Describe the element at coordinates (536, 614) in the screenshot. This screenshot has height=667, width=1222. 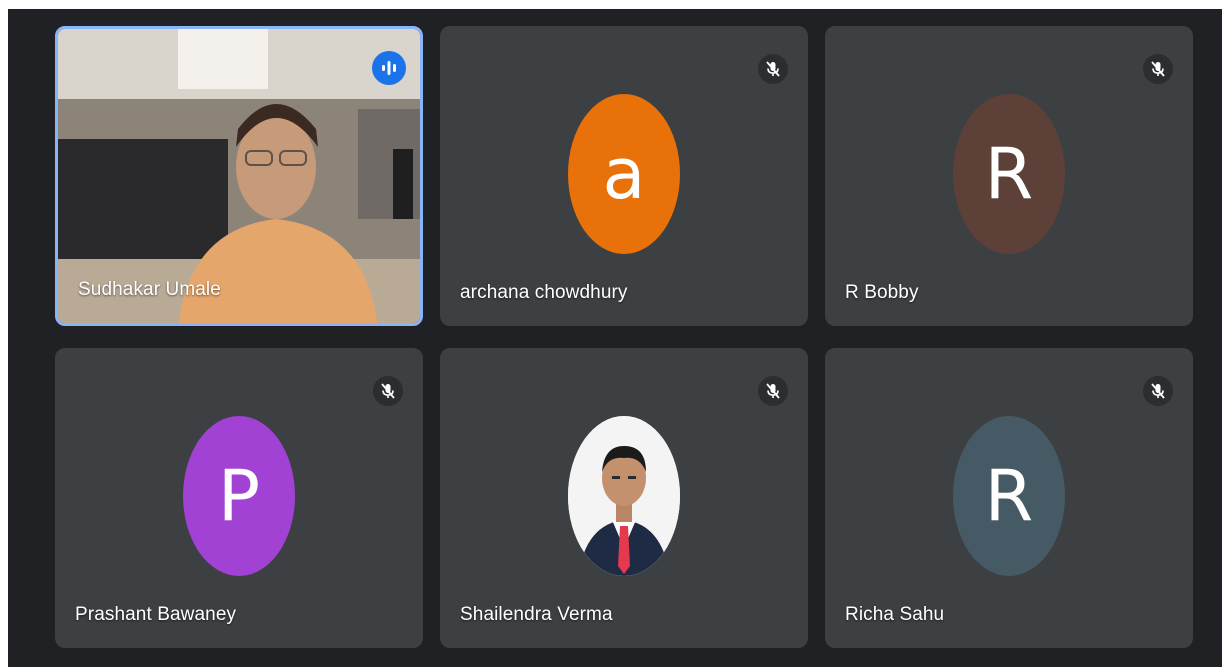
I see `participant-name: Shailendra Verma` at that location.